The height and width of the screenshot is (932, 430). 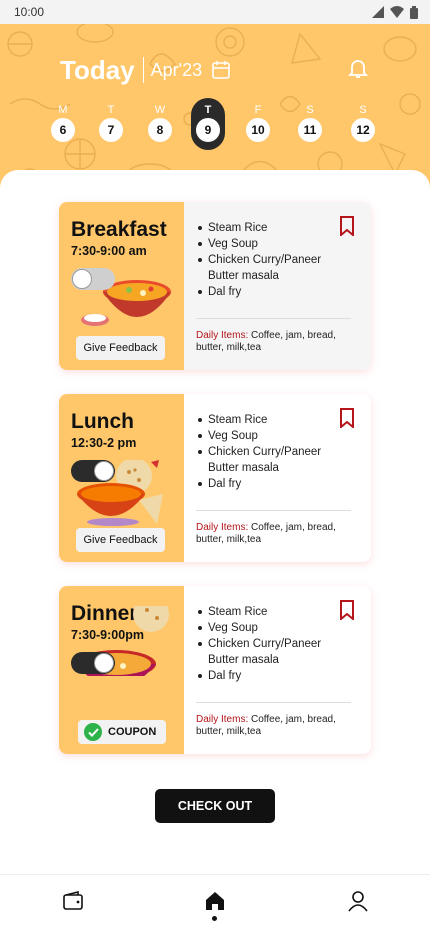 I want to click on wallet-icon, so click(x=73, y=901).